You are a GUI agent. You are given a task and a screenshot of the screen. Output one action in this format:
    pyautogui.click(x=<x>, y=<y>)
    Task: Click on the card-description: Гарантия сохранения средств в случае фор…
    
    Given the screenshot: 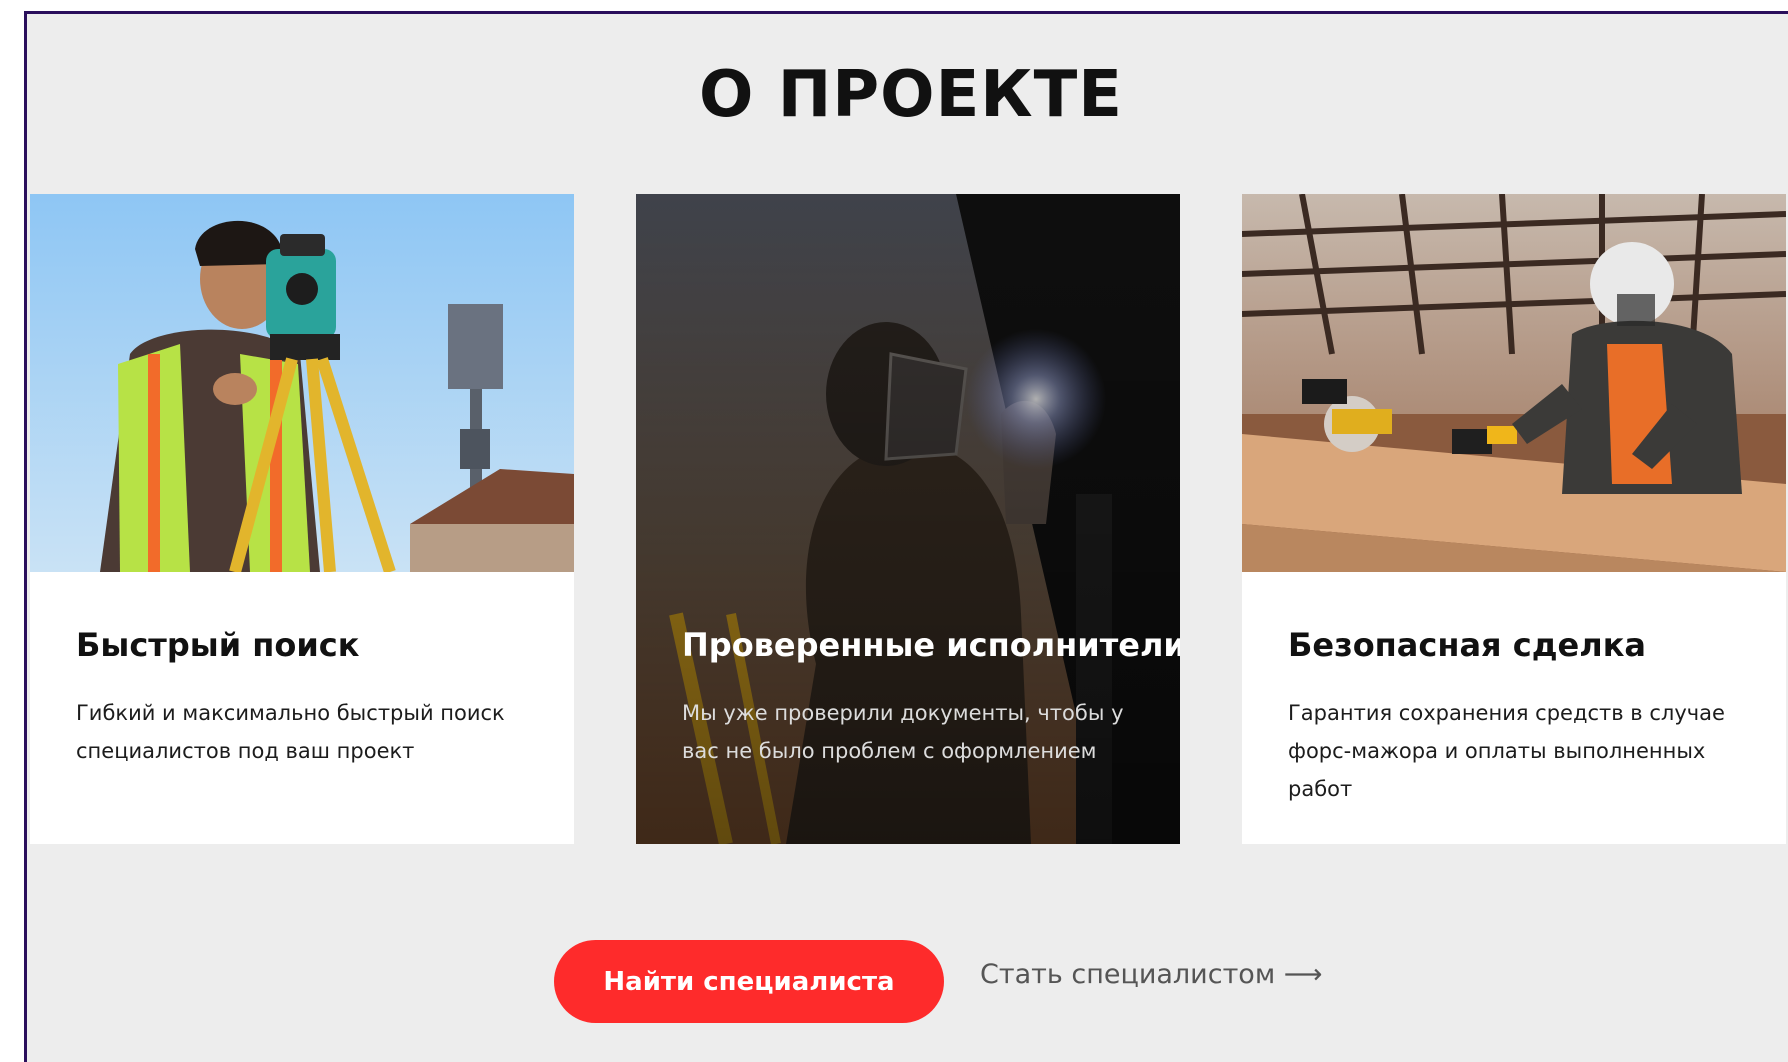 What is the action you would take?
    pyautogui.click(x=1506, y=751)
    